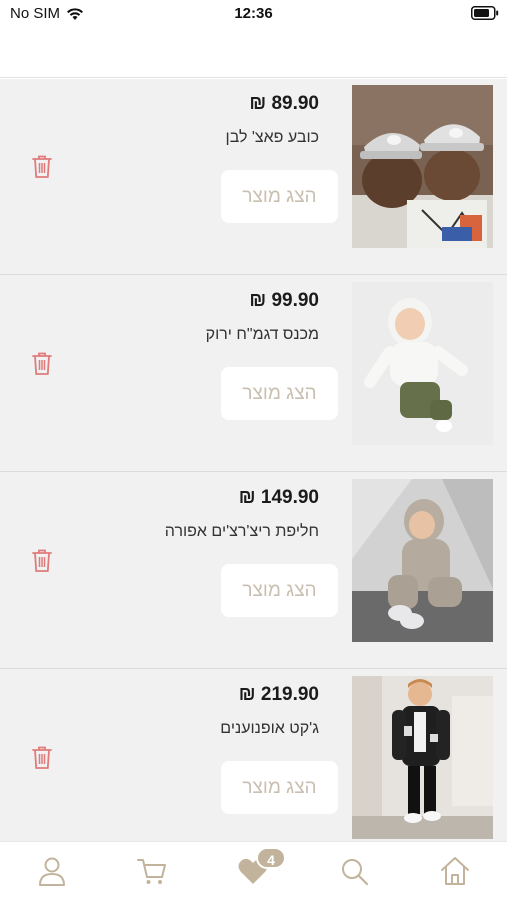 This screenshot has width=507, height=900. What do you see at coordinates (269, 728) in the screenshot?
I see `product-name: ג'קט אופנוענים` at bounding box center [269, 728].